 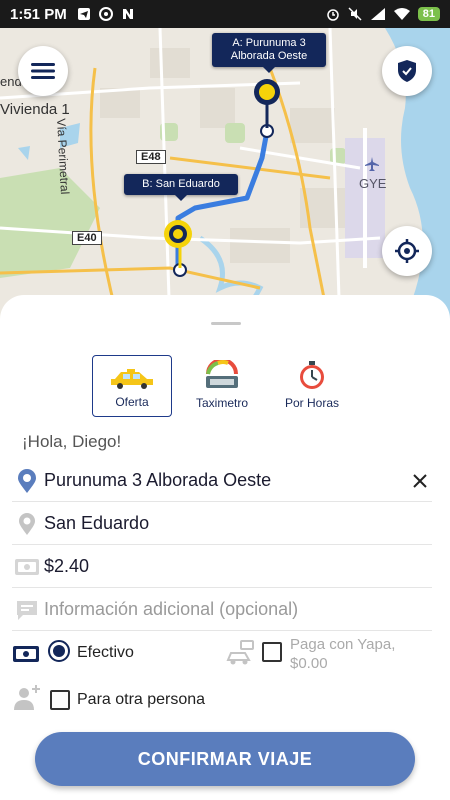 What do you see at coordinates (127, 14) in the screenshot?
I see `n-app-icon` at bounding box center [127, 14].